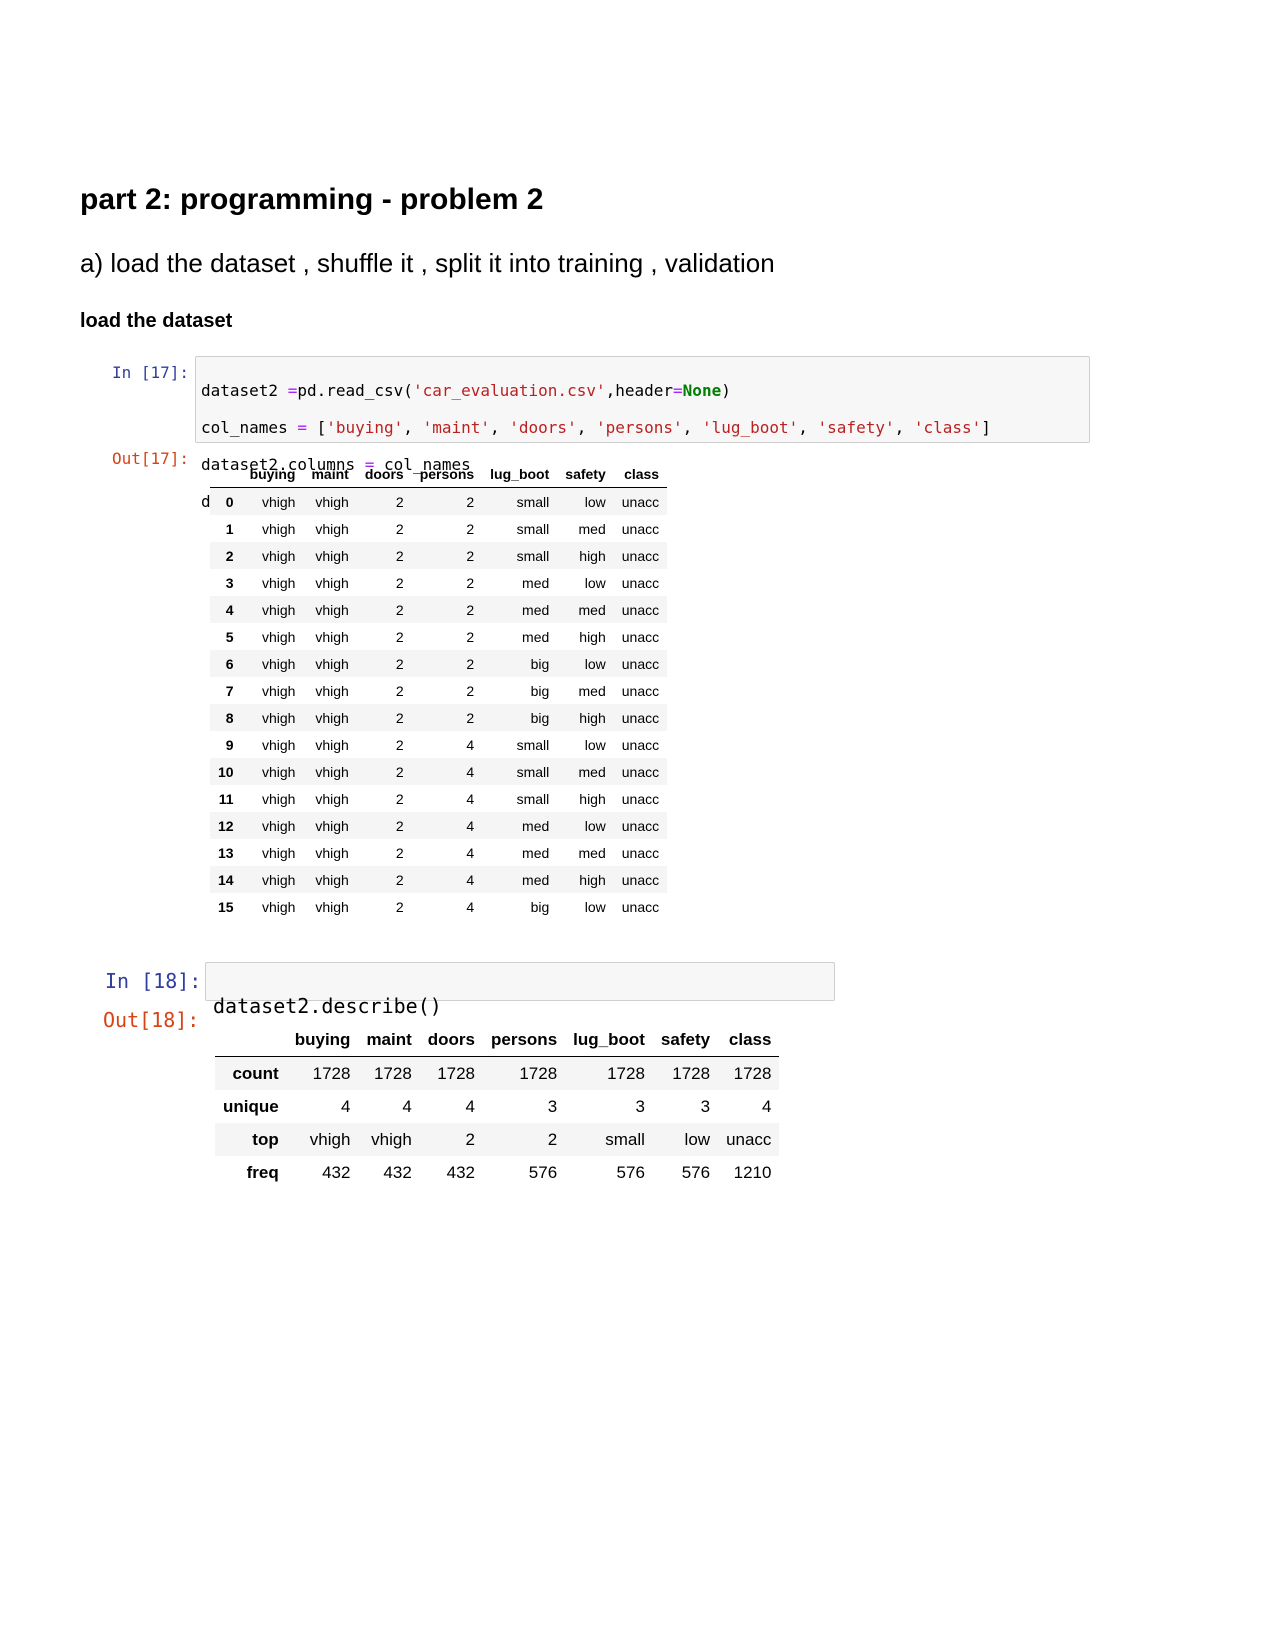 Image resolution: width=1275 pixels, height=1650 pixels. I want to click on code-cell-18: dataset2.describe(), so click(520, 990).